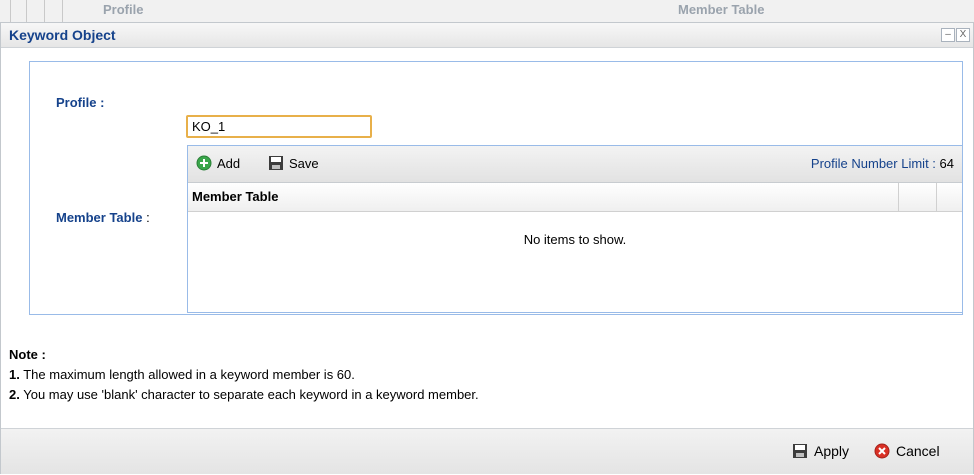 The width and height of the screenshot is (974, 475). Describe the element at coordinates (918, 451) in the screenshot. I see `cancel-button-label: Cancel` at that location.